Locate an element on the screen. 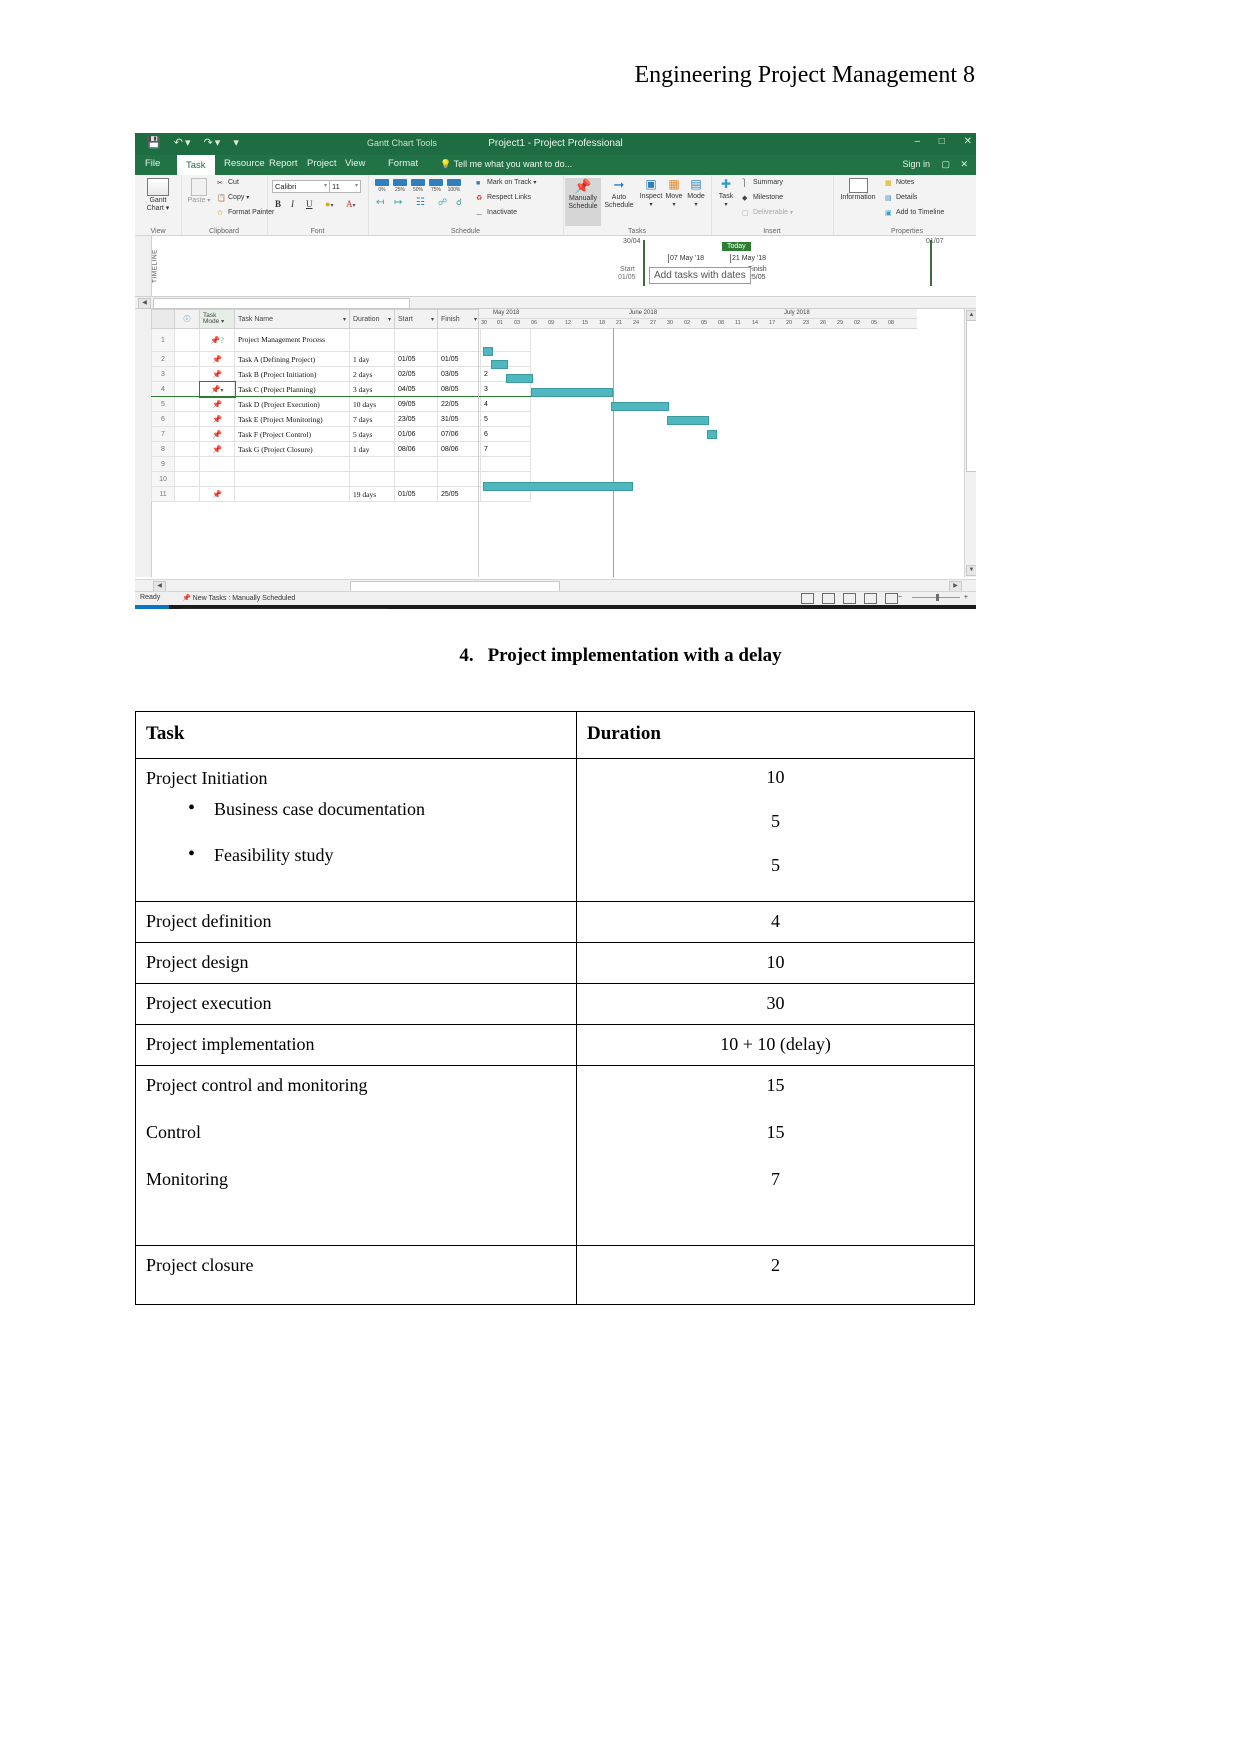 This screenshot has height=1754, width=1241. format-painter-button: ✩ Format Painter is located at coordinates (245, 213).